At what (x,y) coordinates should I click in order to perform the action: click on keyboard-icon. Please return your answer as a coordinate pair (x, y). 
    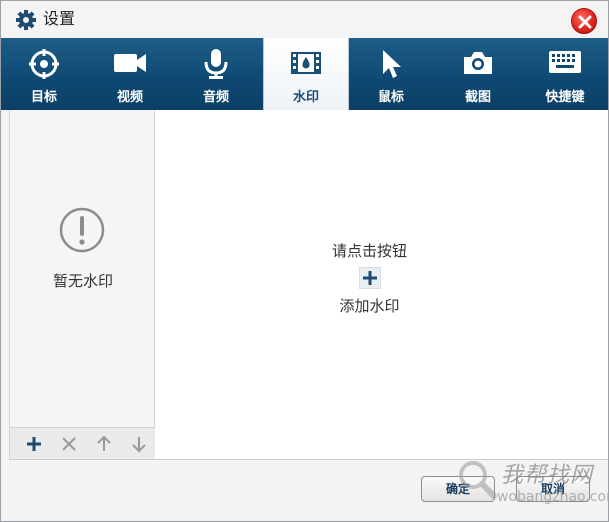
    Looking at the image, I should click on (565, 62).